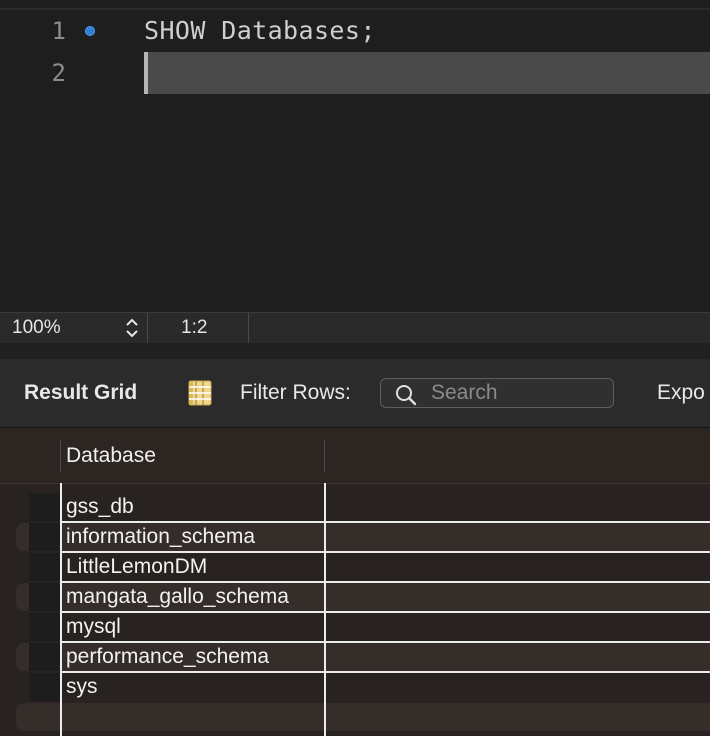 This screenshot has width=710, height=736. What do you see at coordinates (427, 73) in the screenshot?
I see `current-line-highlight` at bounding box center [427, 73].